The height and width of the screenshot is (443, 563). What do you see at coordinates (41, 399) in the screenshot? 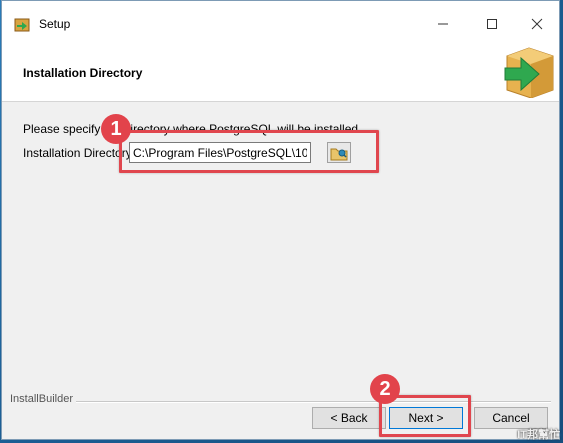
I see `installbuilder-brand: InstallBuilder` at bounding box center [41, 399].